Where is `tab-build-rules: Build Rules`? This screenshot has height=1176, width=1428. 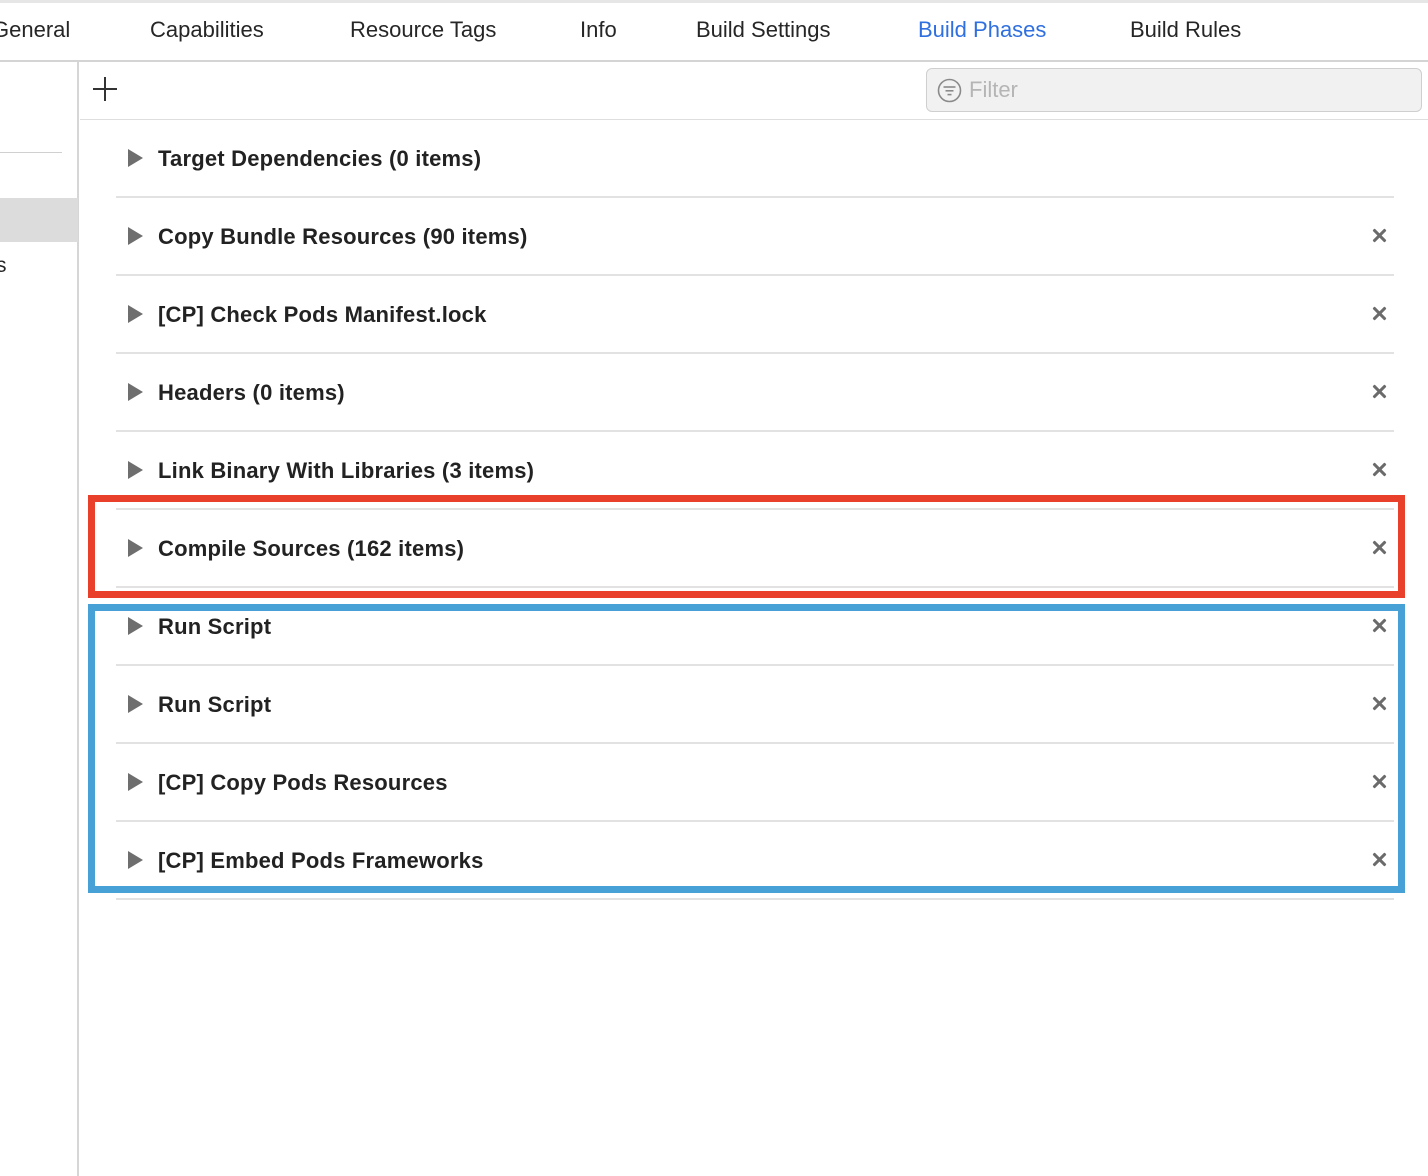 tab-build-rules: Build Rules is located at coordinates (1185, 30).